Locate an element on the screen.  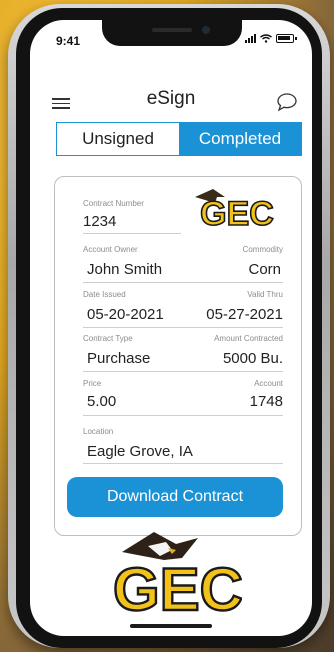
label-price: Price is located at coordinates (92, 383).